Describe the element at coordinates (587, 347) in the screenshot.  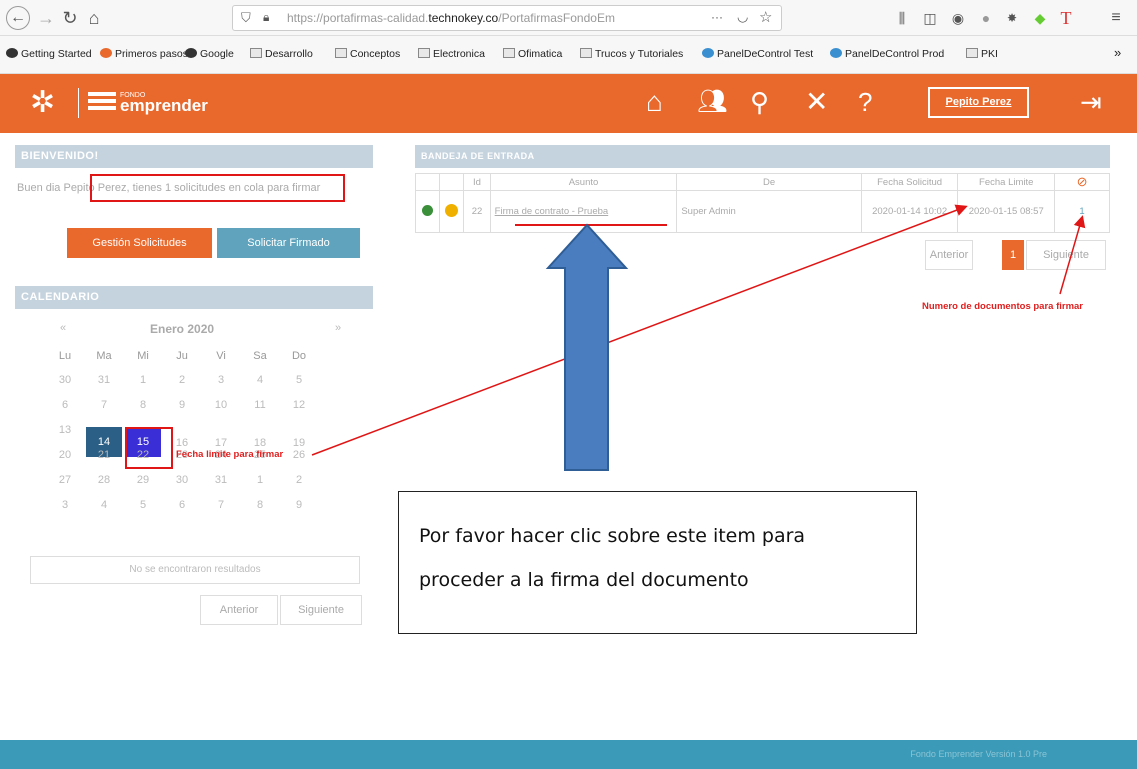
I see `big-up-arrow` at that location.